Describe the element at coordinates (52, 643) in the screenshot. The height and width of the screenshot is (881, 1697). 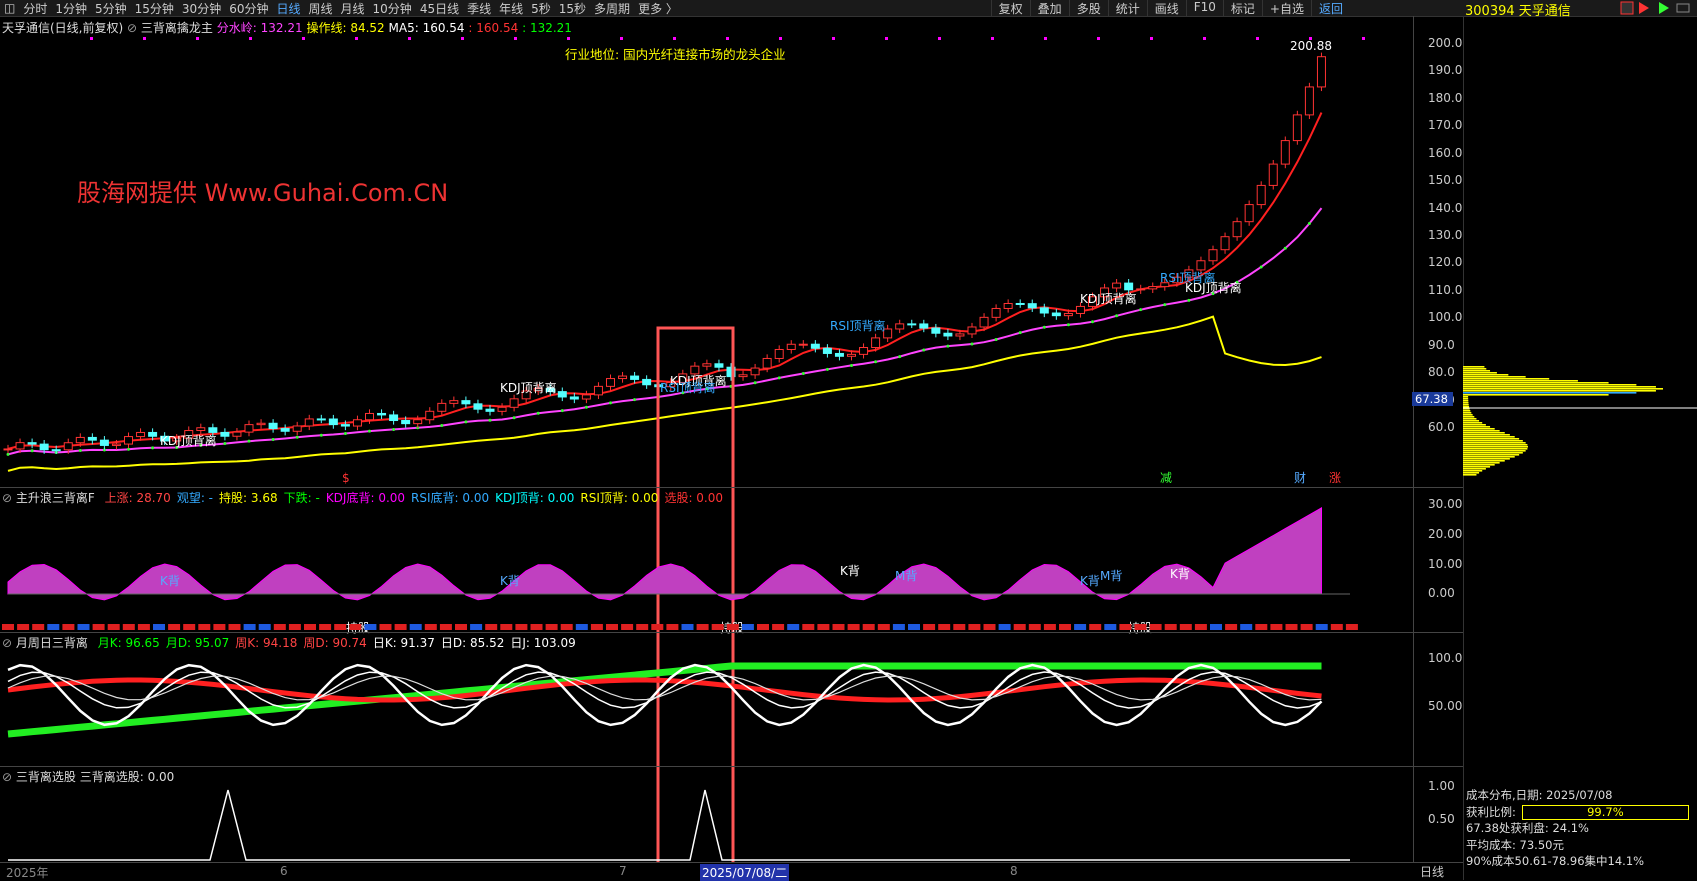
I see `panel3-name: 月周日三背离` at that location.